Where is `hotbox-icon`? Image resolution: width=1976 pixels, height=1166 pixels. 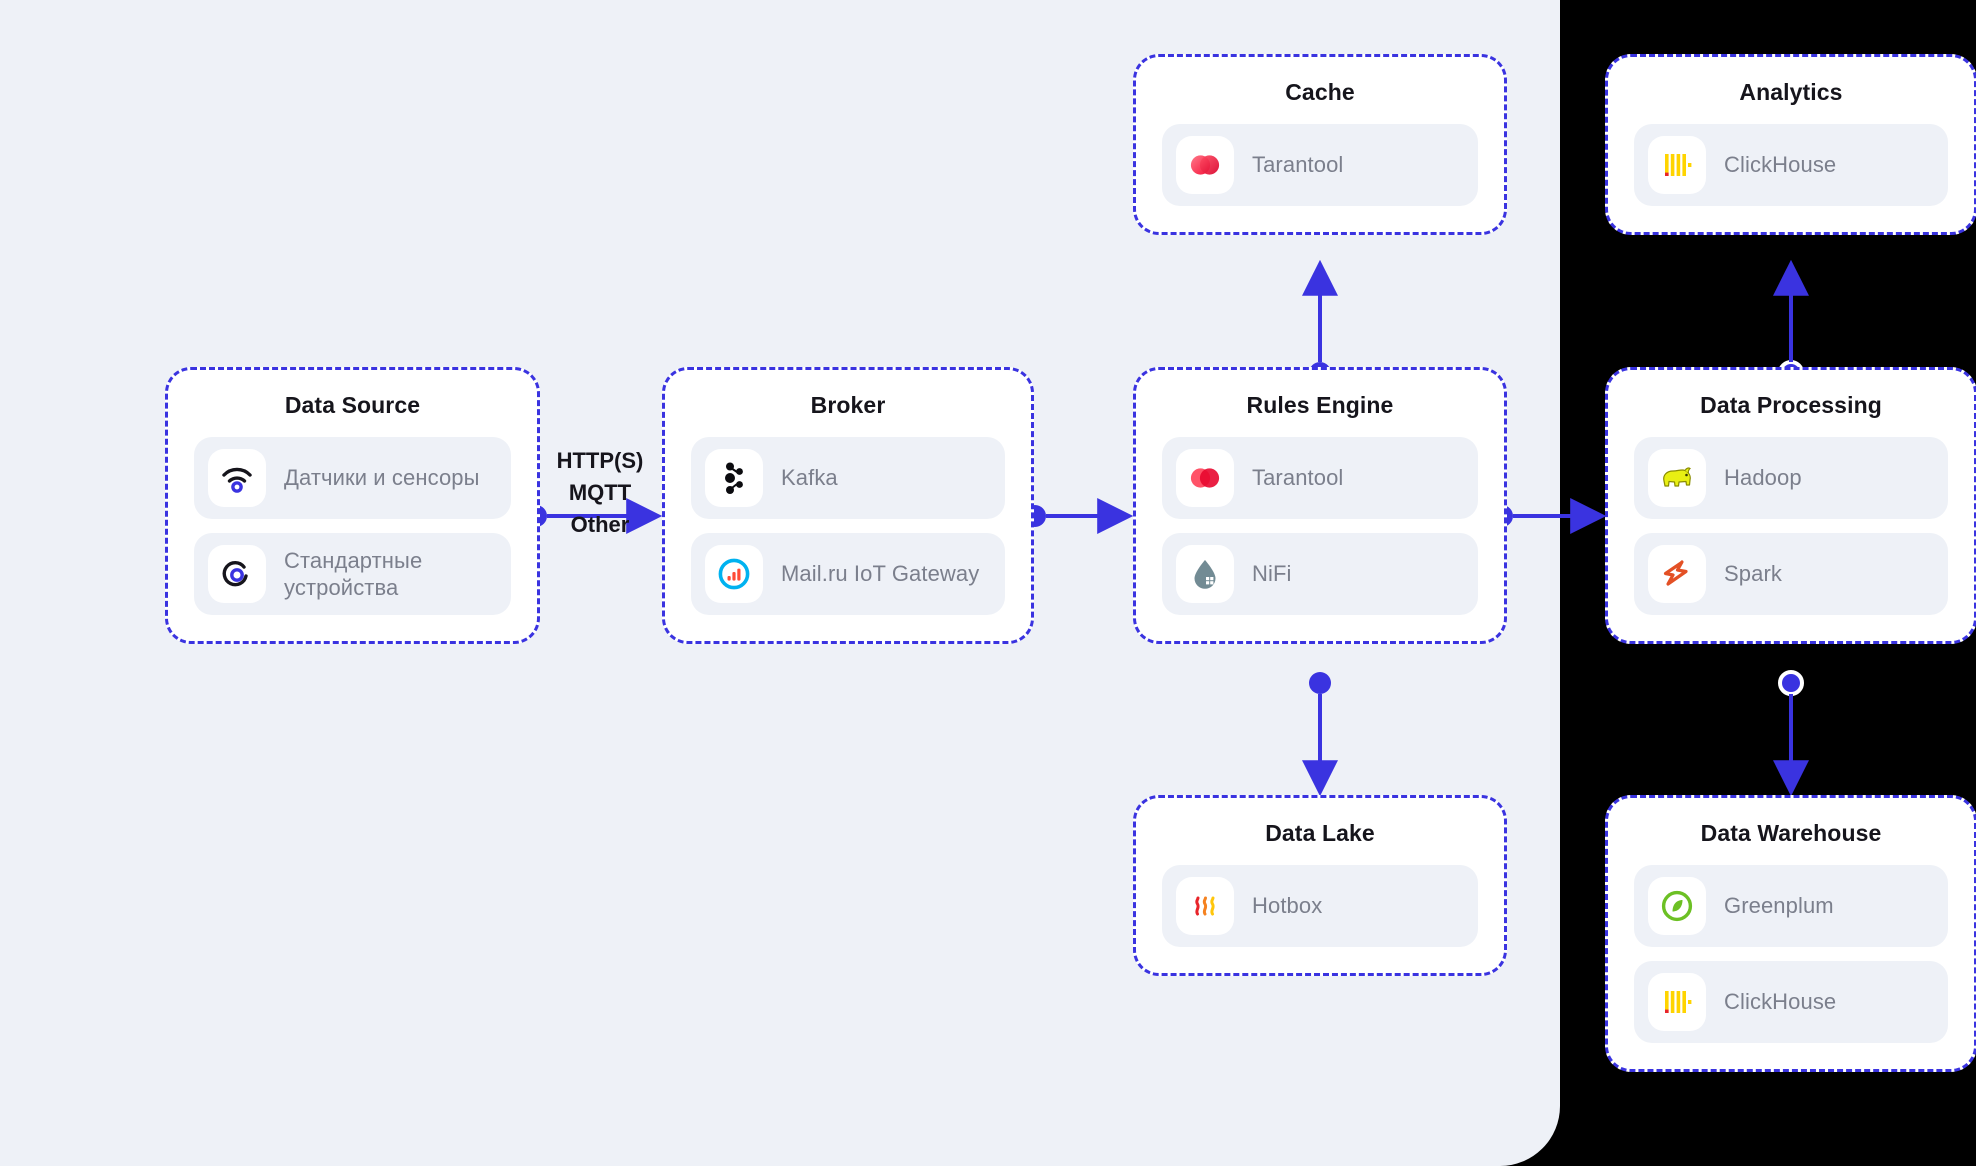 hotbox-icon is located at coordinates (1205, 906).